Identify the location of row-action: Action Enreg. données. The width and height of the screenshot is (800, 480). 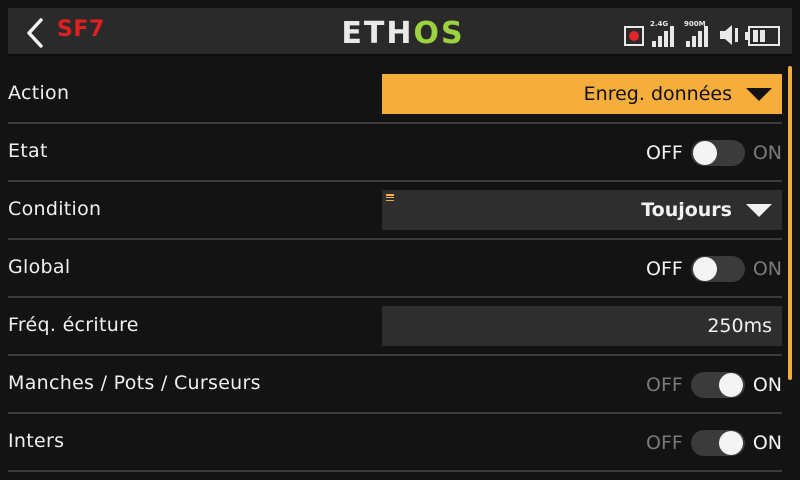
(395, 95).